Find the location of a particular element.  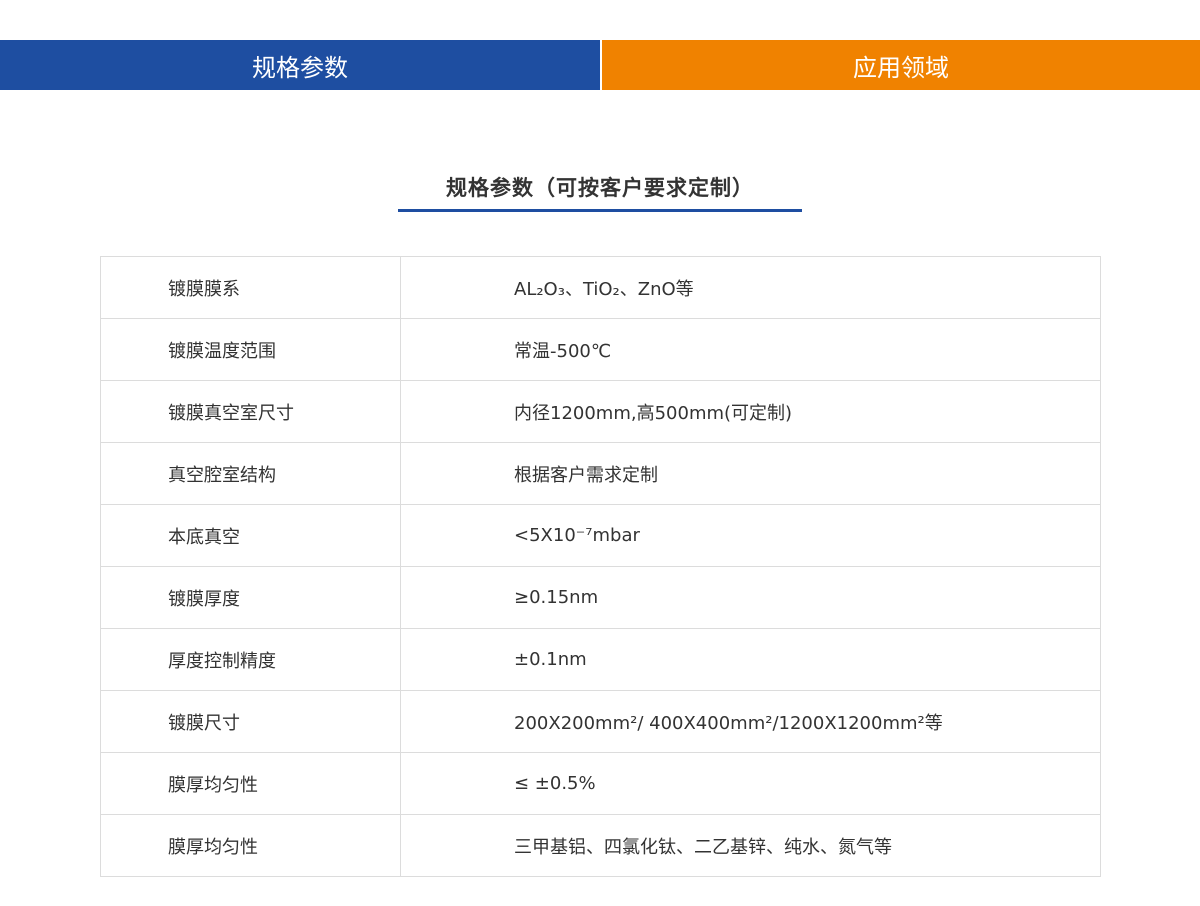

row-label: 镀膜厚度 is located at coordinates (250, 597).